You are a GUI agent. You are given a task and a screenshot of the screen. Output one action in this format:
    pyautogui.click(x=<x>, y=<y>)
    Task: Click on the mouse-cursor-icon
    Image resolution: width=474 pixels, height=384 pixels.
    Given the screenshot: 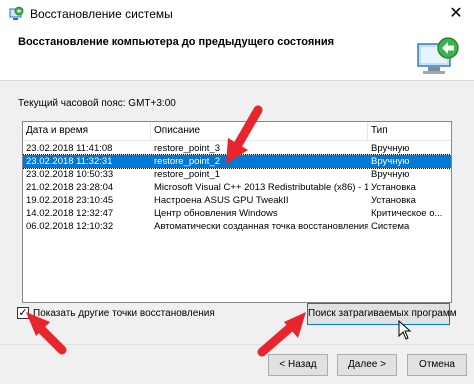 What is the action you would take?
    pyautogui.click(x=405, y=330)
    